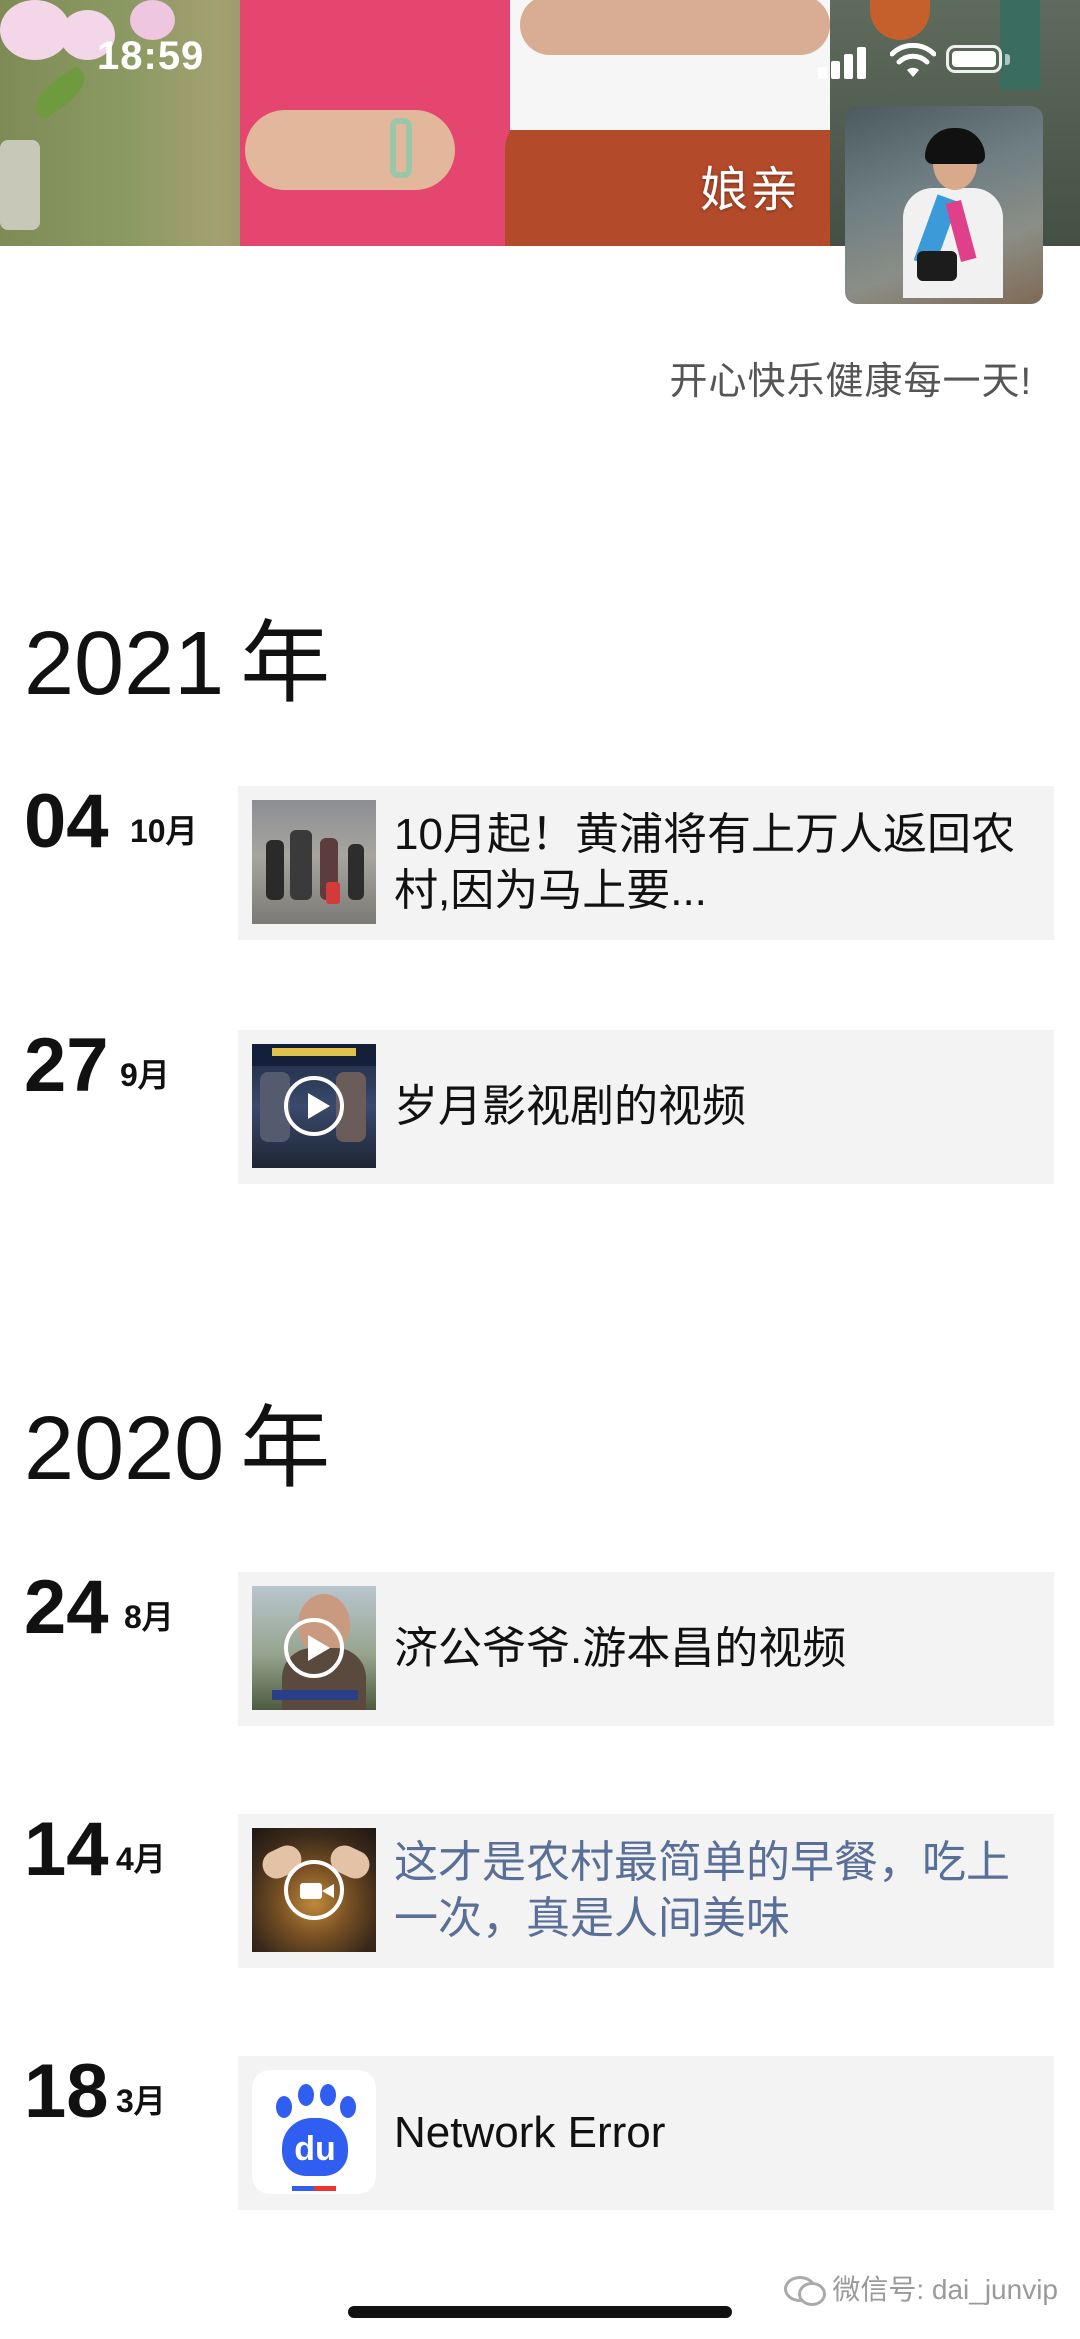 Image resolution: width=1080 pixels, height=2339 pixels. I want to click on video-camera-icon, so click(314, 1890).